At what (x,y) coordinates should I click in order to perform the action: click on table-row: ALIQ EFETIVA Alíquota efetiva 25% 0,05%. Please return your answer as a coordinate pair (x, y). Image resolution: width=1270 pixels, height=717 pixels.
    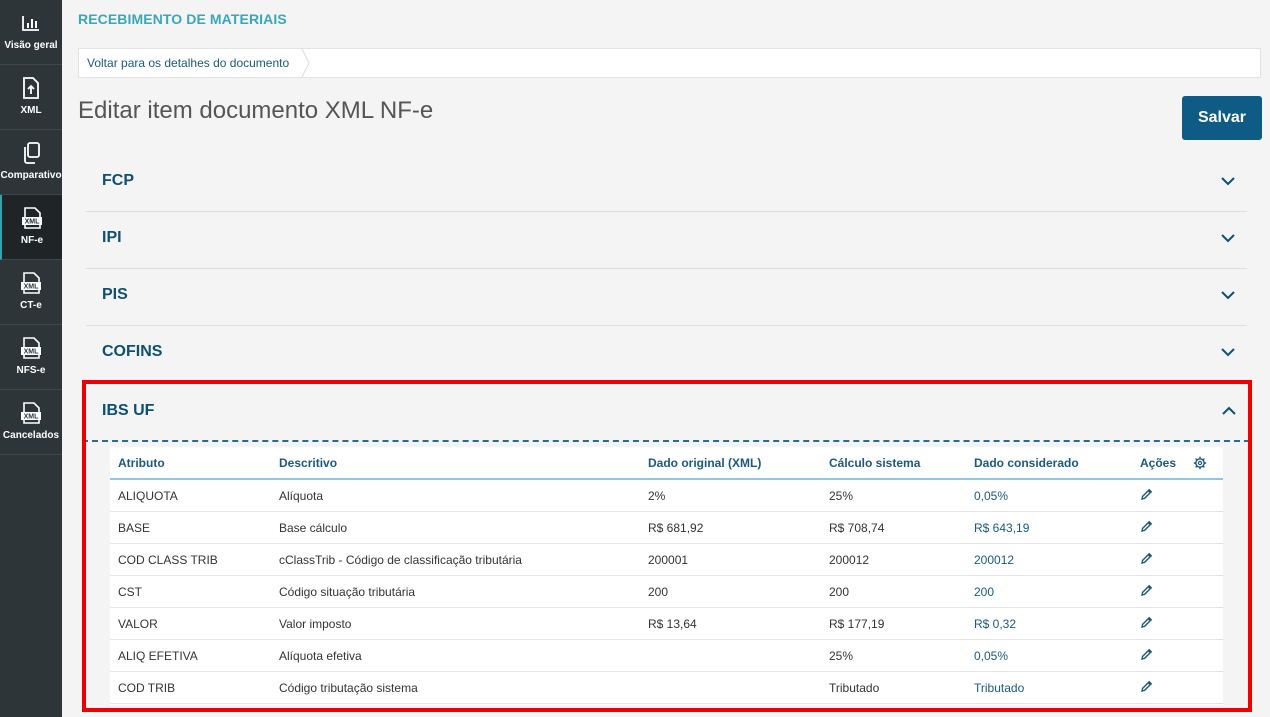
    Looking at the image, I should click on (666, 655).